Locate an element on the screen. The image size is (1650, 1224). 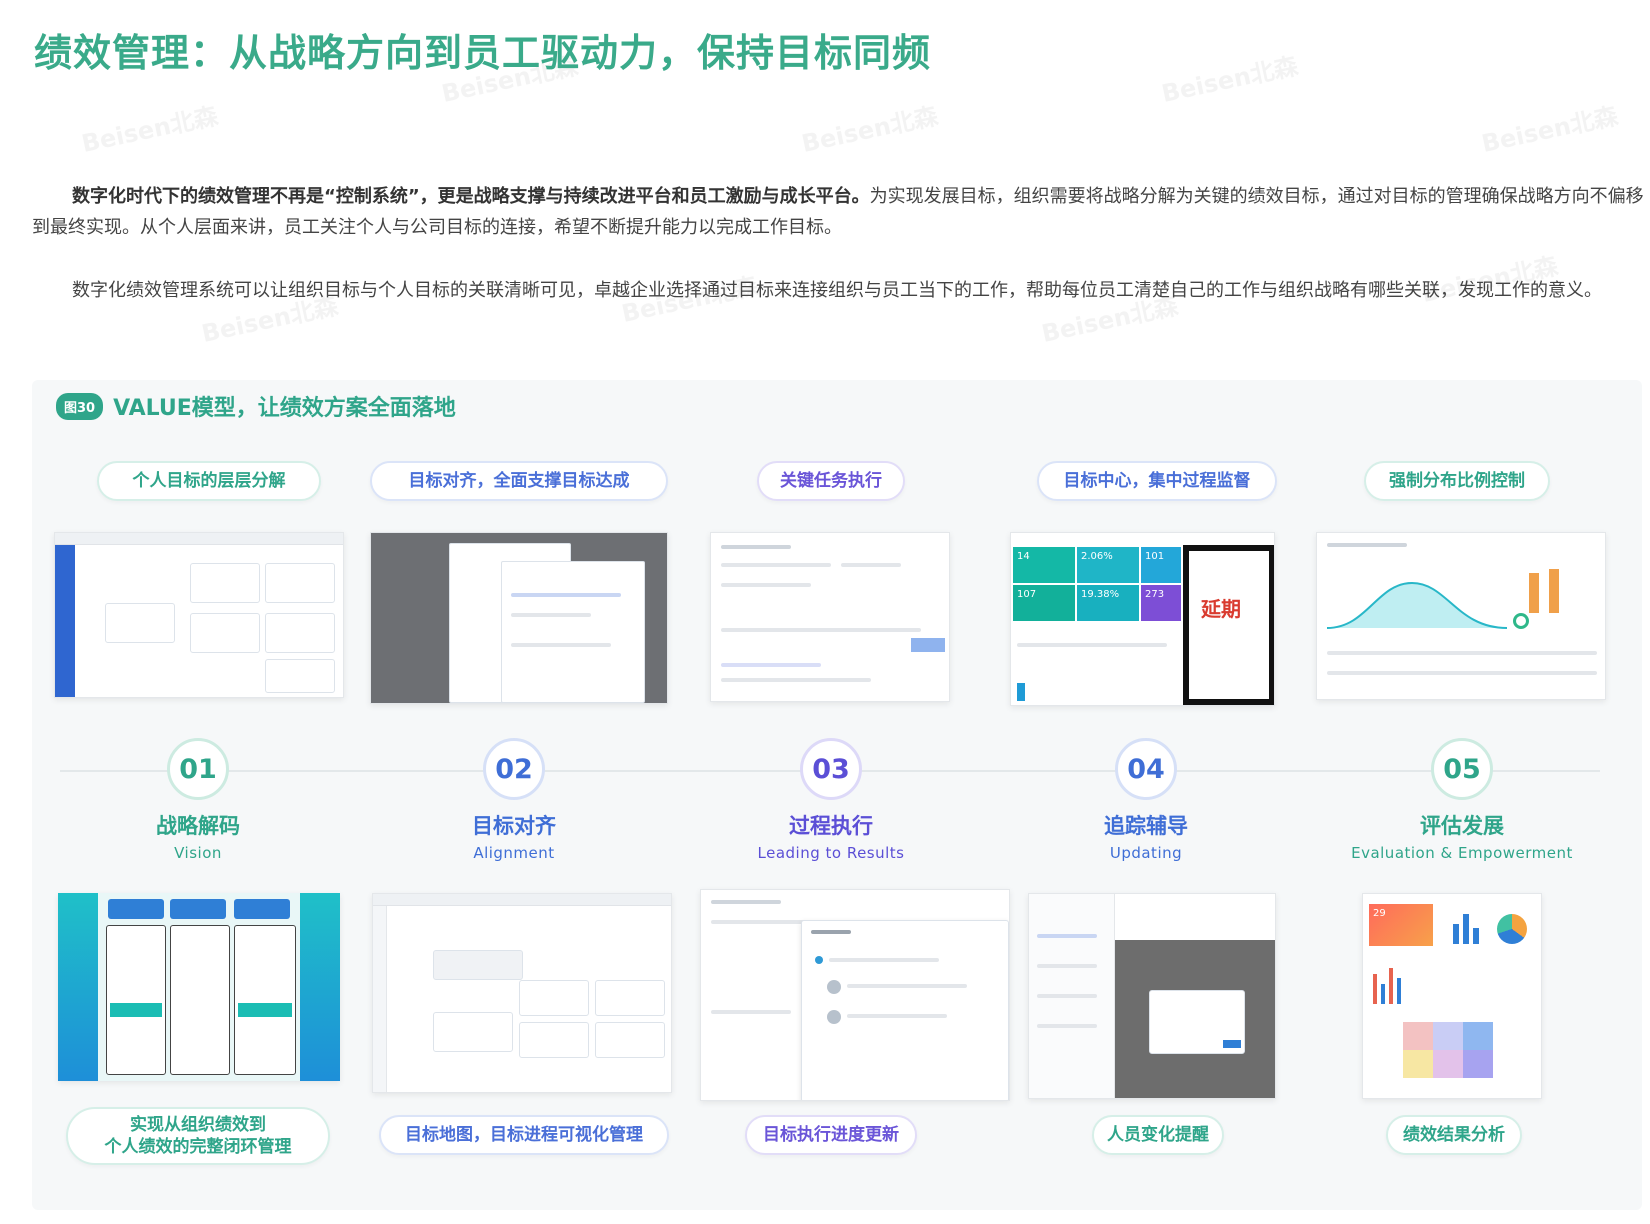
stage-title-2: 目标对齐 is located at coordinates (514, 826).